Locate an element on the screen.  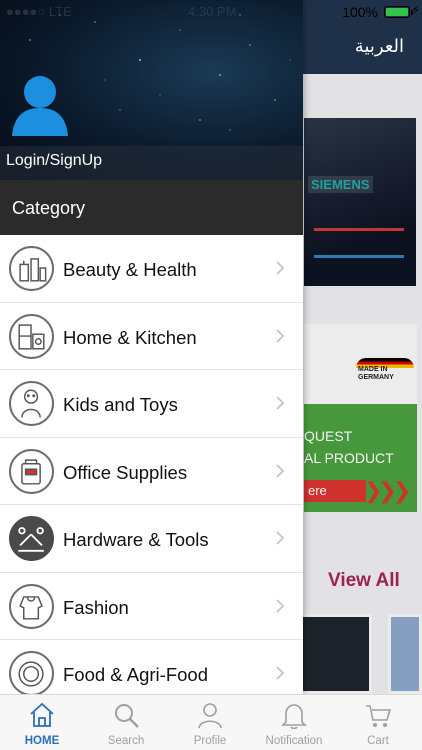
category-item-kids-toys: Kids and Toys is located at coordinates (151, 404).